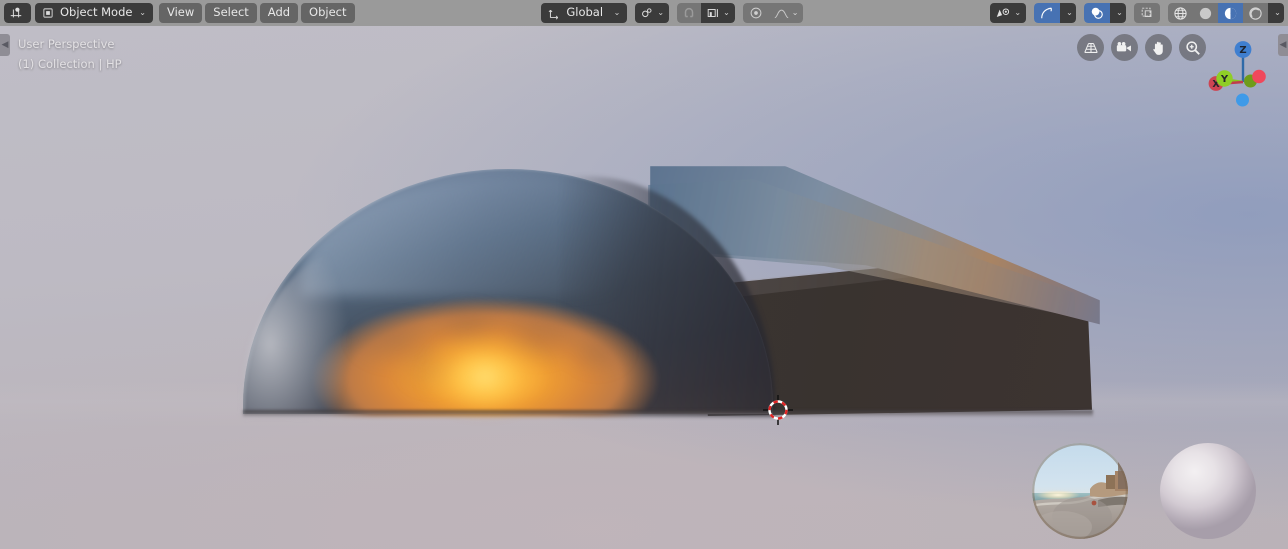 The image size is (1288, 549). I want to click on 3d-cursor, so click(778, 410).